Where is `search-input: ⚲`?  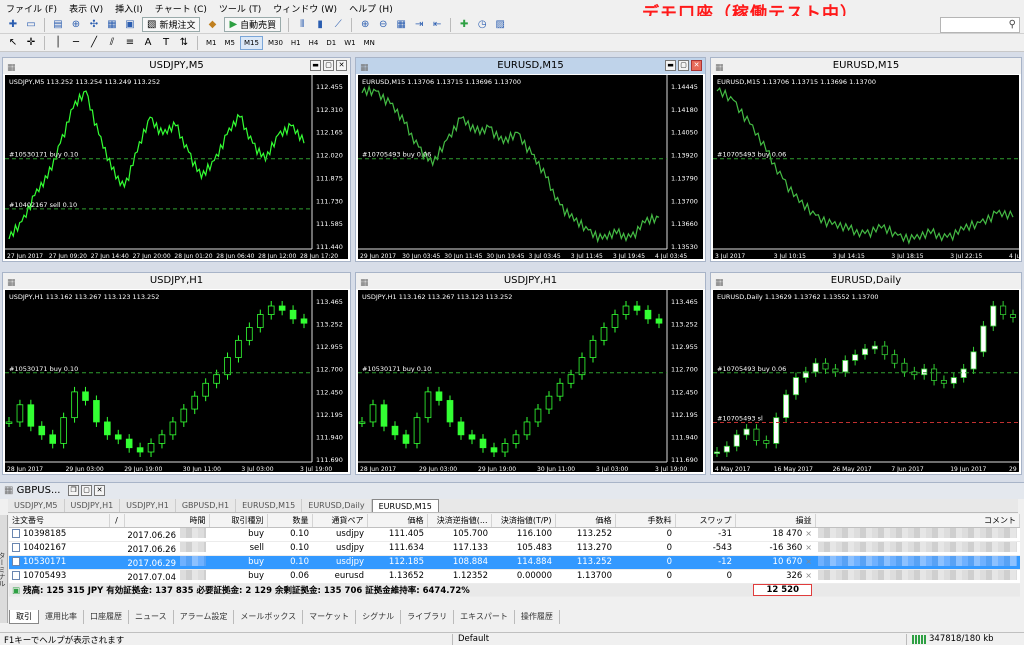 search-input: ⚲ is located at coordinates (980, 25).